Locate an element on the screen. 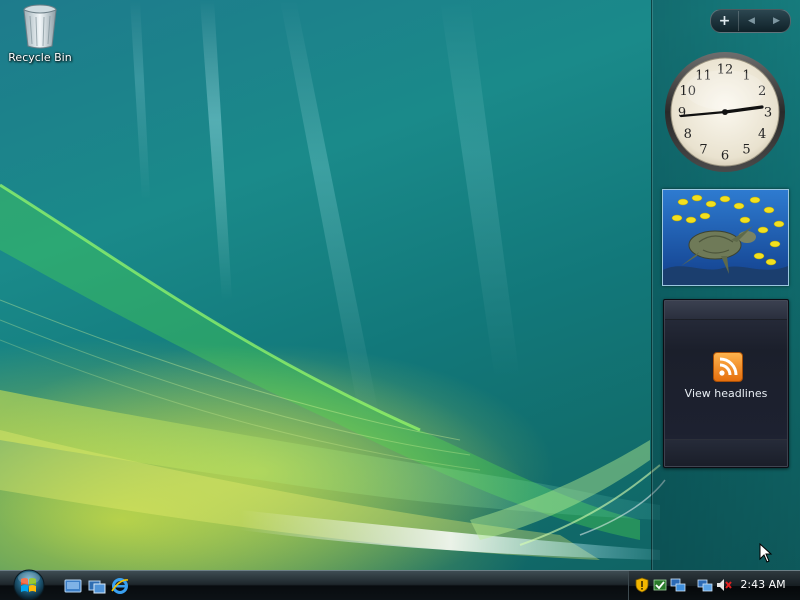 The image size is (800, 600). windows-start-orb-icon is located at coordinates (29, 584).